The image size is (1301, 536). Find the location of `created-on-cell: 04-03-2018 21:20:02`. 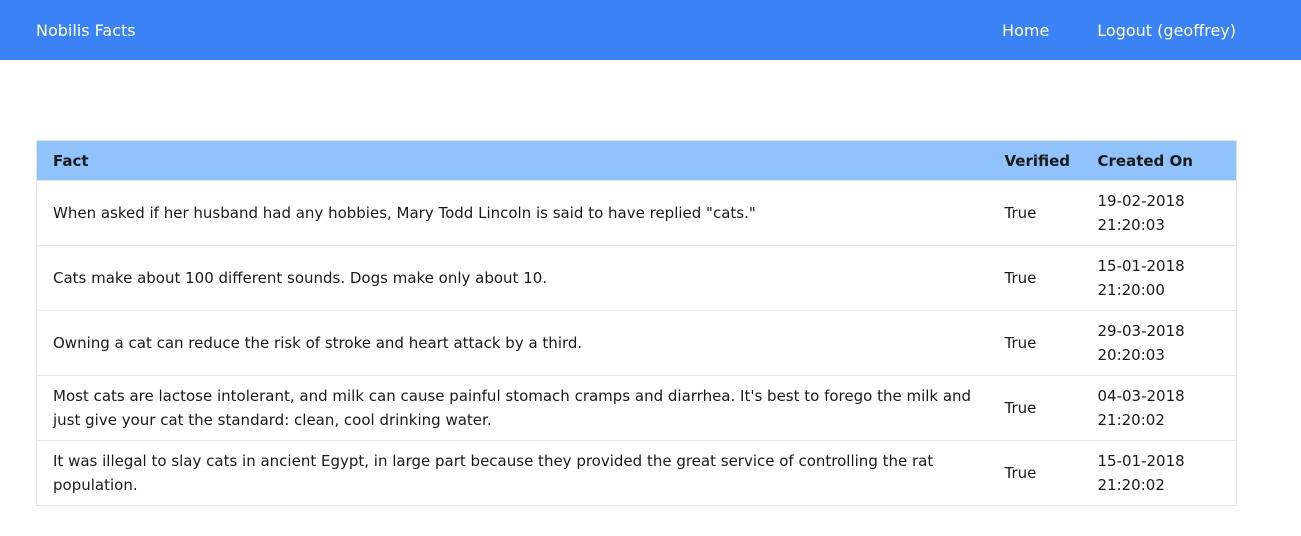

created-on-cell: 04-03-2018 21:20:02 is located at coordinates (1159, 408).